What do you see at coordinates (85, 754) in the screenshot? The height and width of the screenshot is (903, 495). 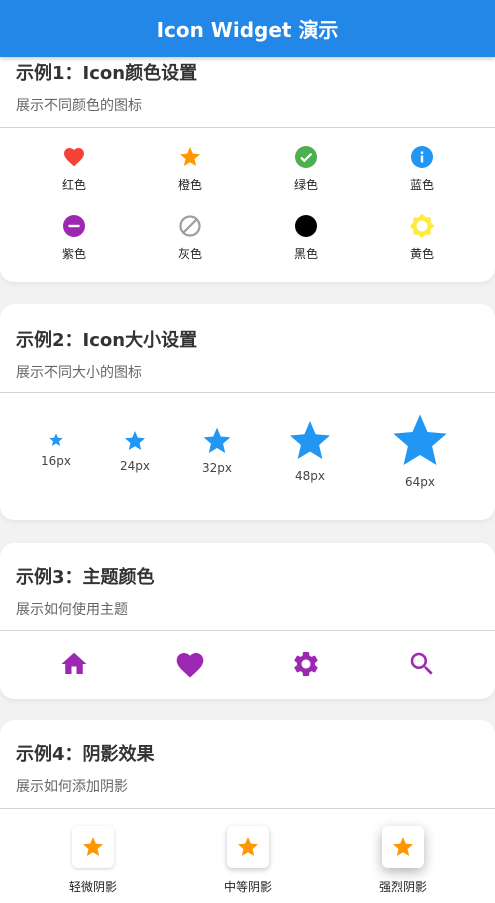 I see `card-title: 示例4：阴影效果` at bounding box center [85, 754].